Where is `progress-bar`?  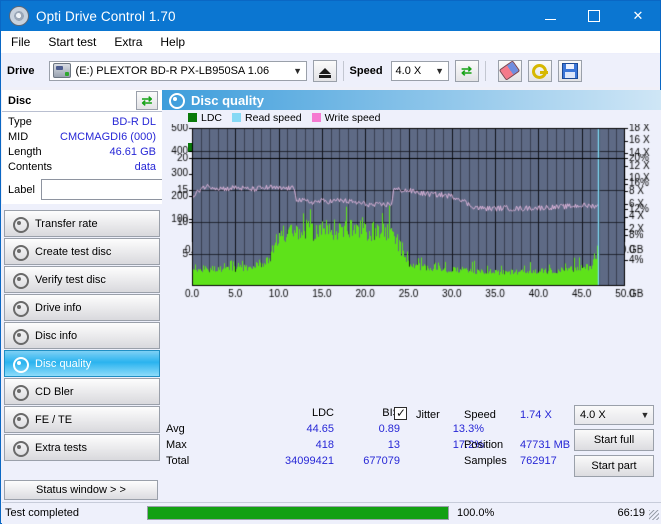 progress-bar is located at coordinates (298, 512).